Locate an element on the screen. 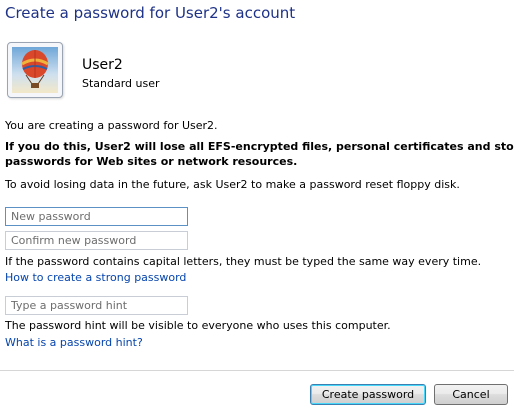 The width and height of the screenshot is (514, 414). hot-air-balloon-icon is located at coordinates (35, 70).